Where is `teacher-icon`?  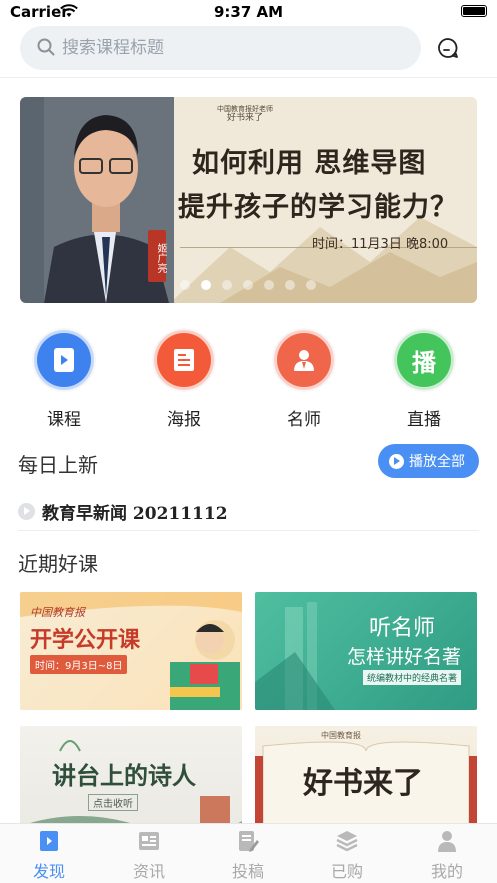
teacher-icon is located at coordinates (304, 360).